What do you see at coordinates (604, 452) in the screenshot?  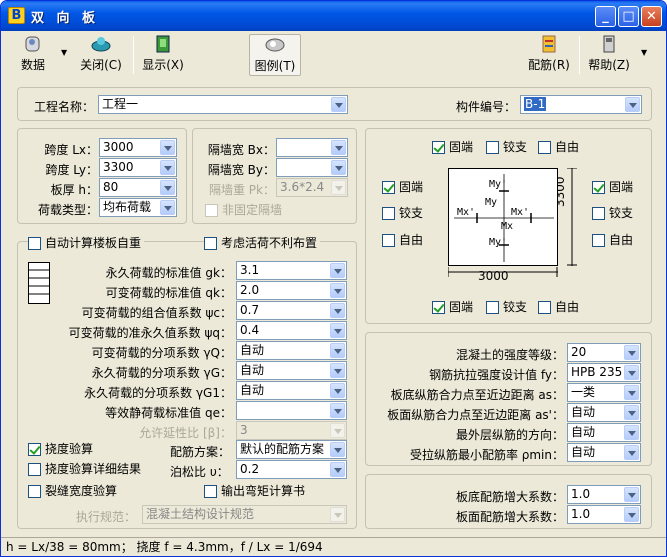 I see `rho-combo: 自动` at bounding box center [604, 452].